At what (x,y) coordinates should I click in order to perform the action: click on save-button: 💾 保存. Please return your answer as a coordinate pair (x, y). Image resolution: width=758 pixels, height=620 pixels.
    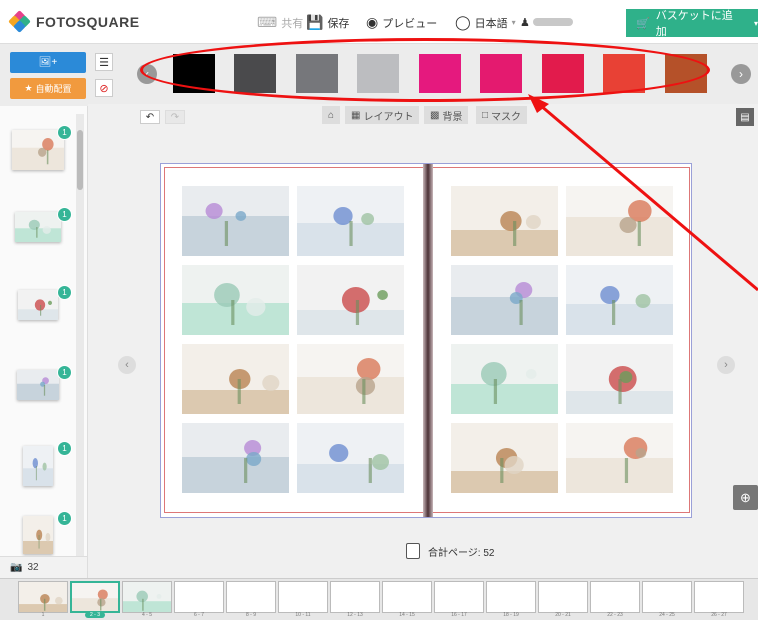
    Looking at the image, I should click on (327, 22).